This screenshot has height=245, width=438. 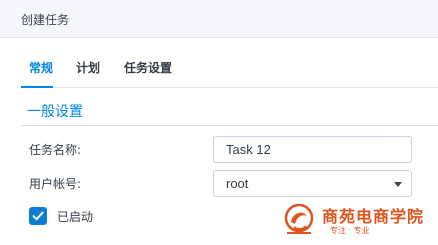 I want to click on dropdown-caret-icon, so click(x=398, y=184).